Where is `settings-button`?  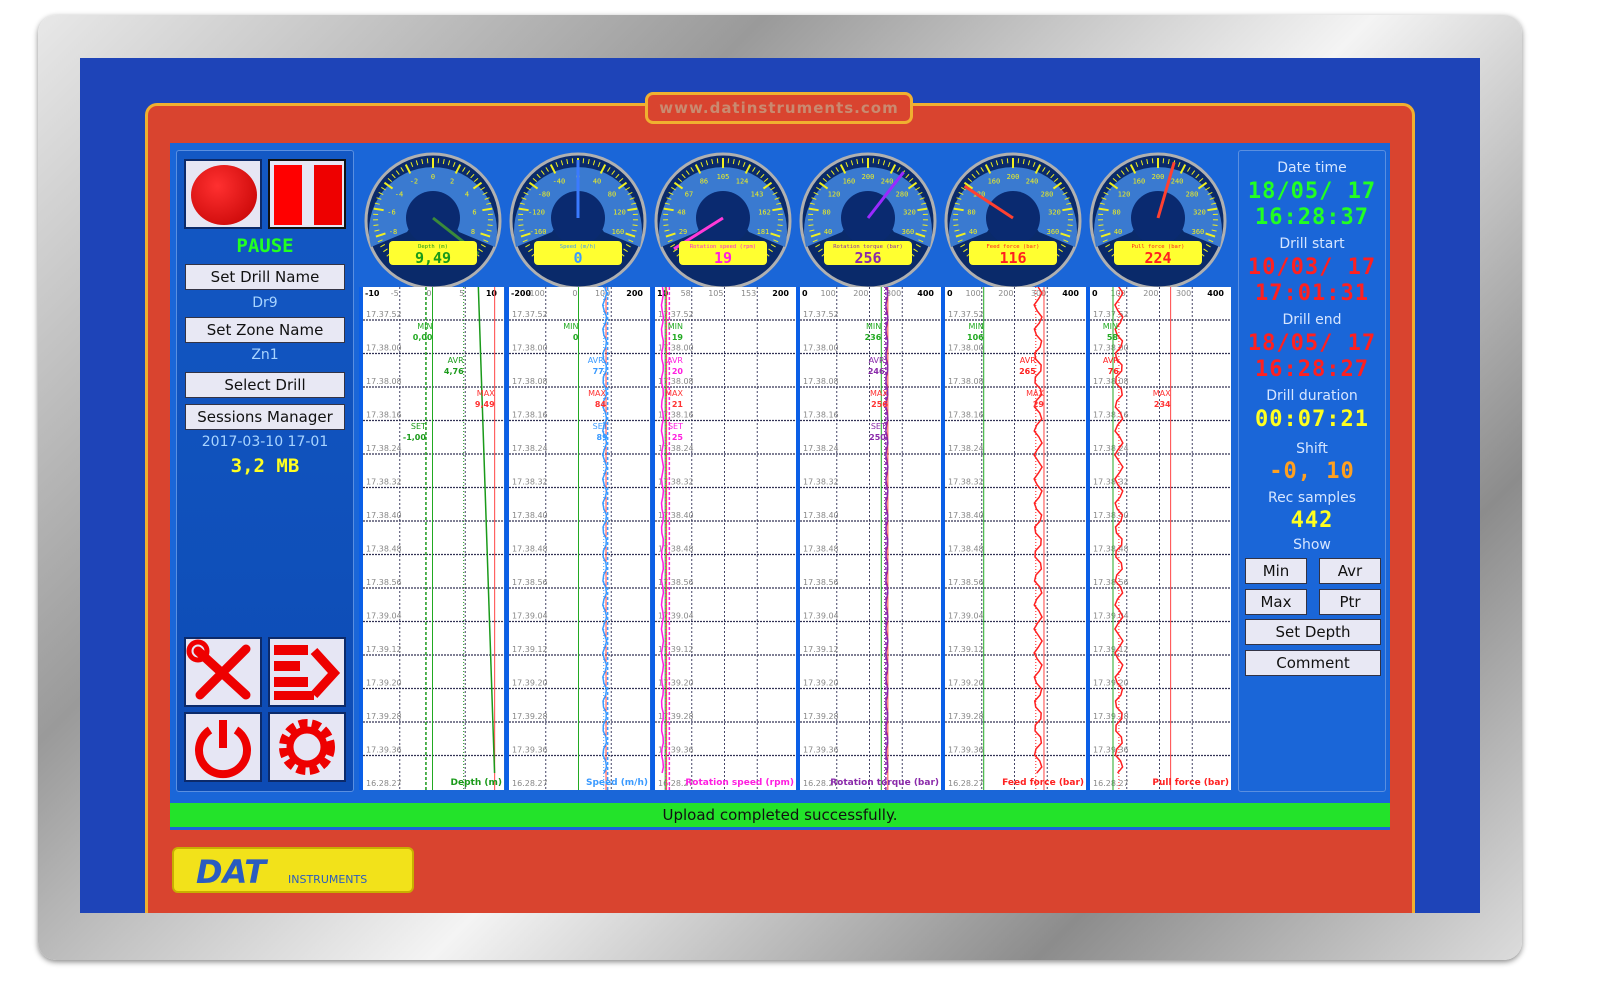
settings-button is located at coordinates (307, 747).